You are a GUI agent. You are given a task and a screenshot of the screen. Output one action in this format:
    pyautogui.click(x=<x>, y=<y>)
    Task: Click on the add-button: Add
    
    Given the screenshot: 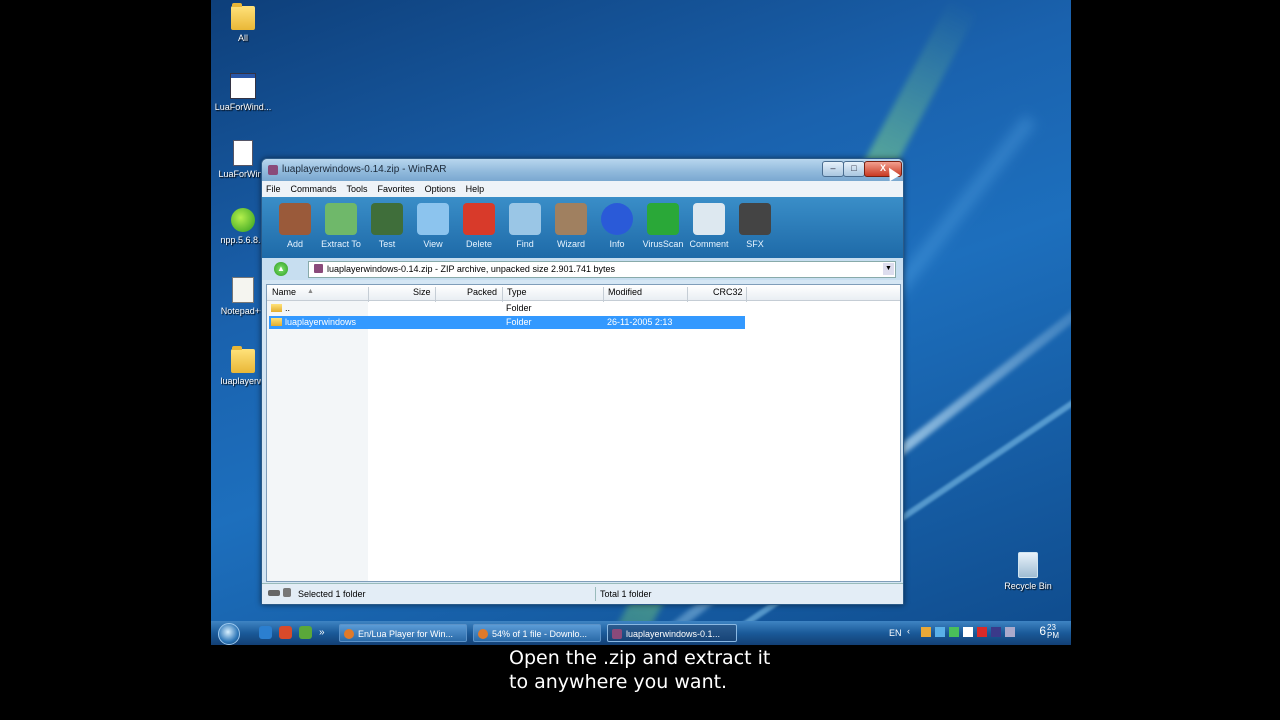 What is the action you would take?
    pyautogui.click(x=295, y=227)
    